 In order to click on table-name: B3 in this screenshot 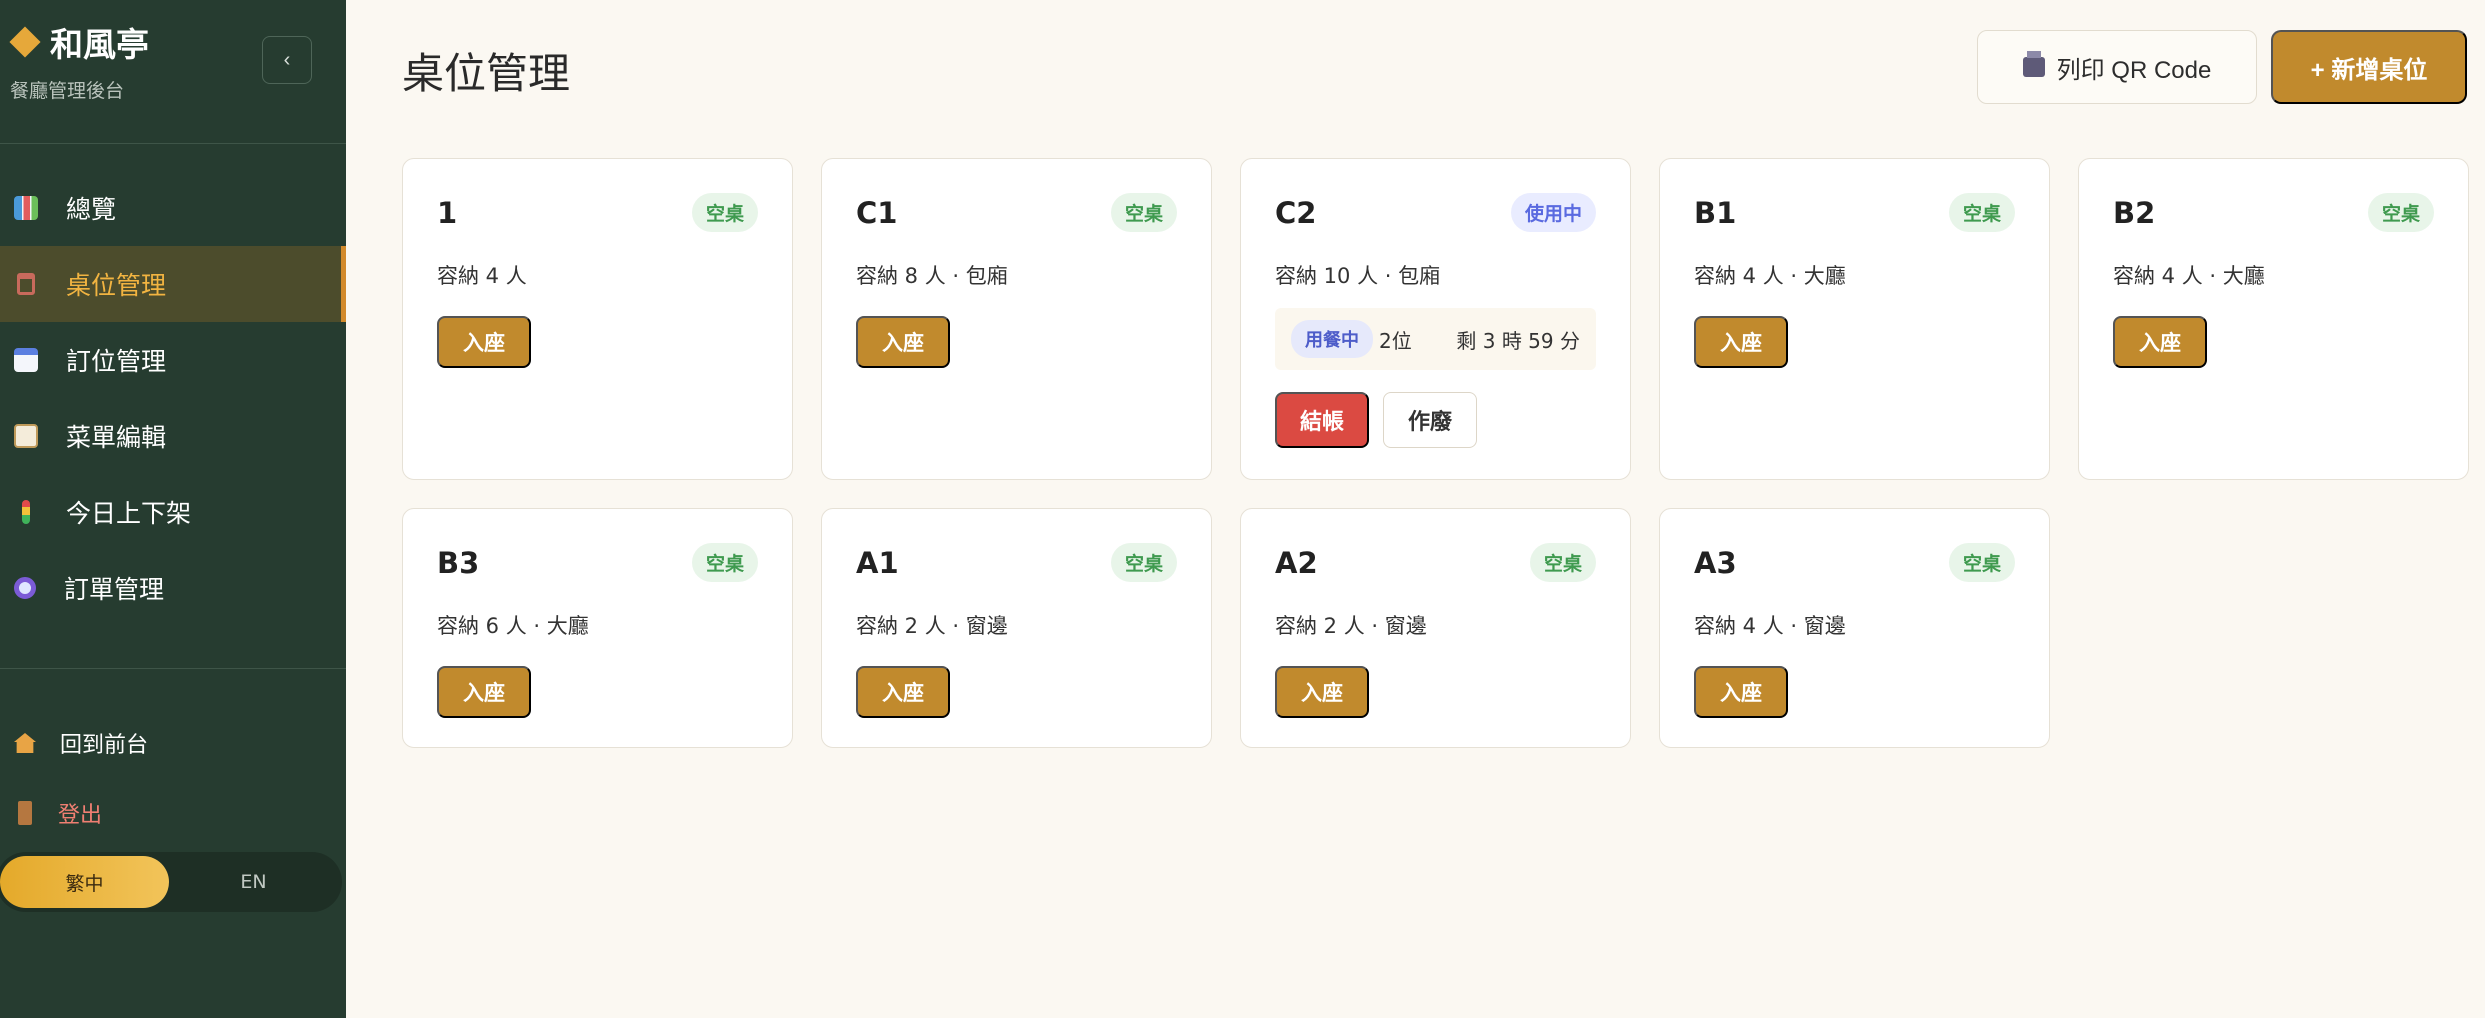, I will do `click(458, 562)`.